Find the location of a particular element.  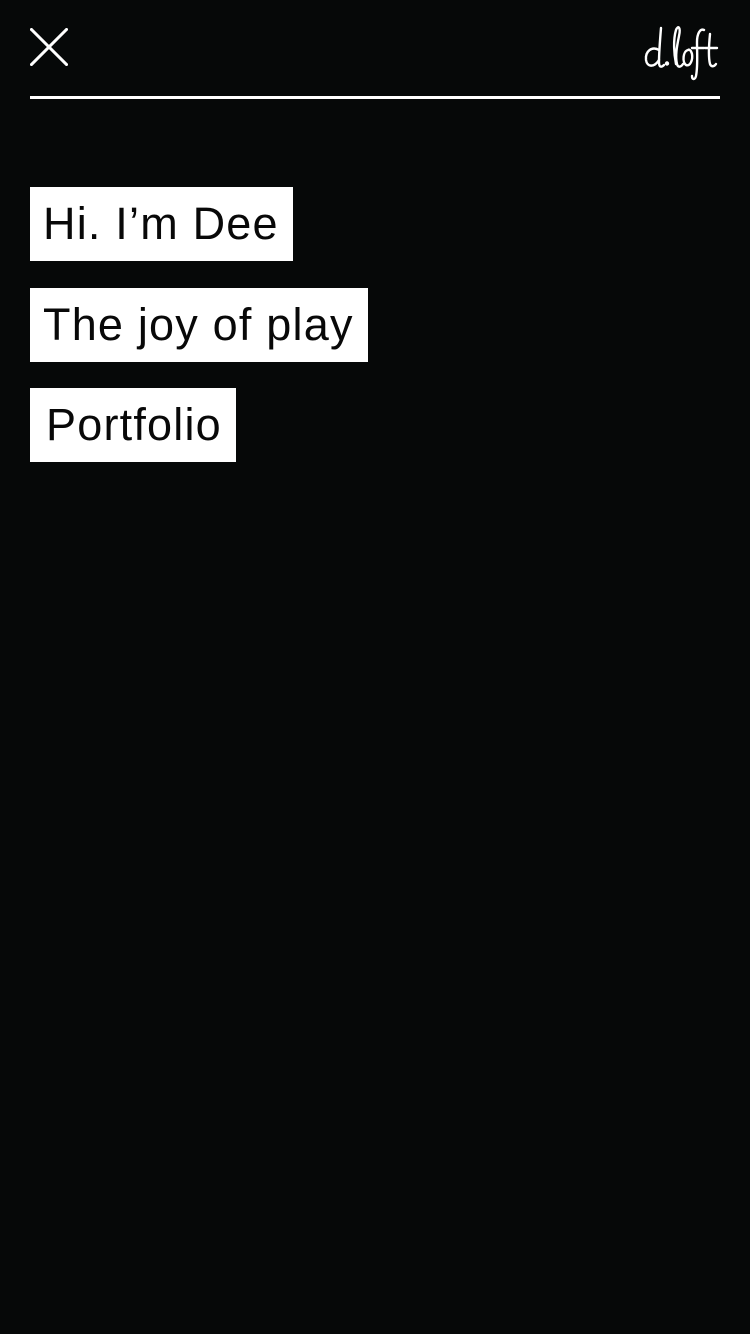

menu-item-portfolio: Portfolio is located at coordinates (199, 425).